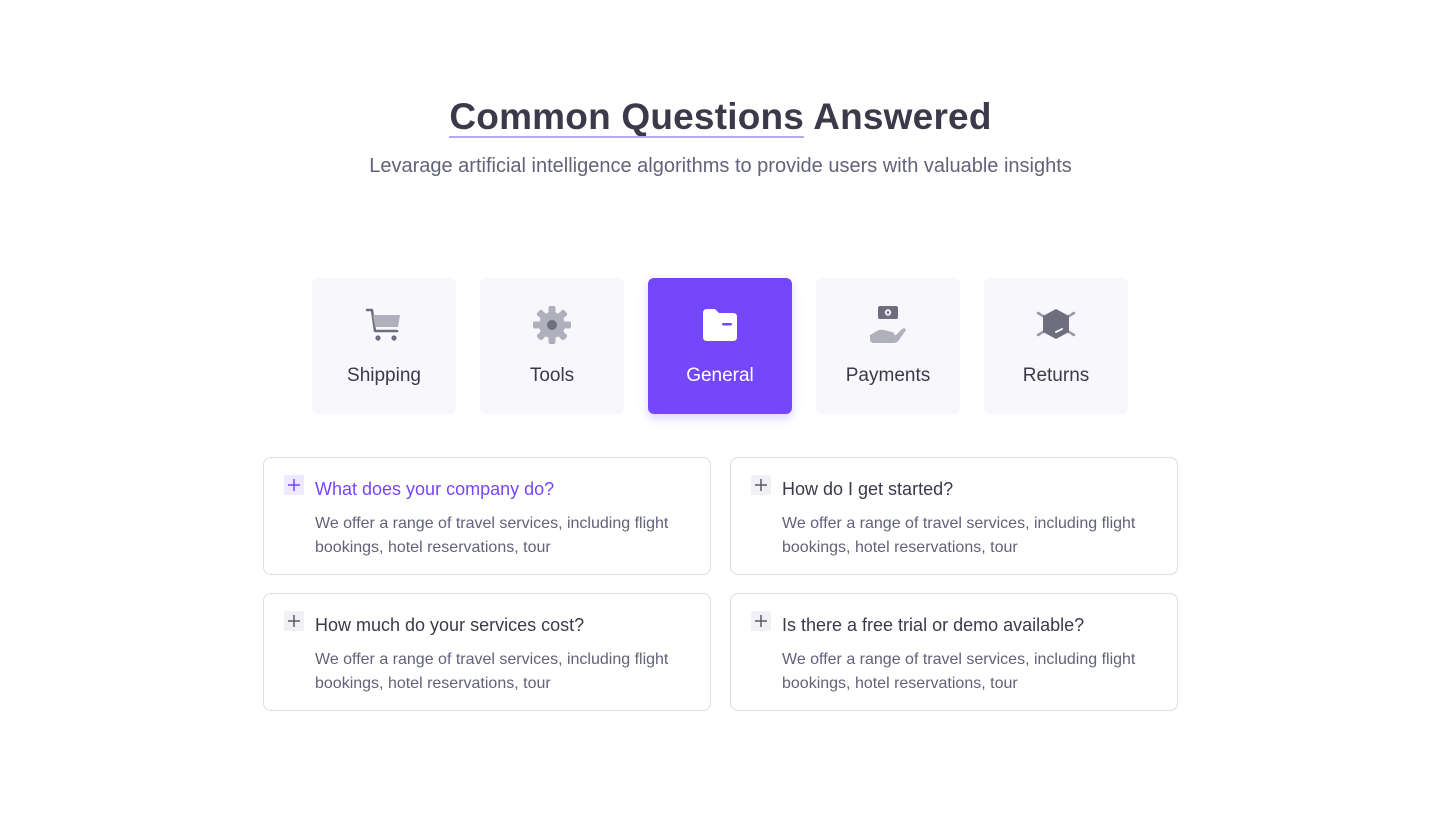 The height and width of the screenshot is (830, 1441). Describe the element at coordinates (888, 346) in the screenshot. I see `tab-payments: Payments` at that location.